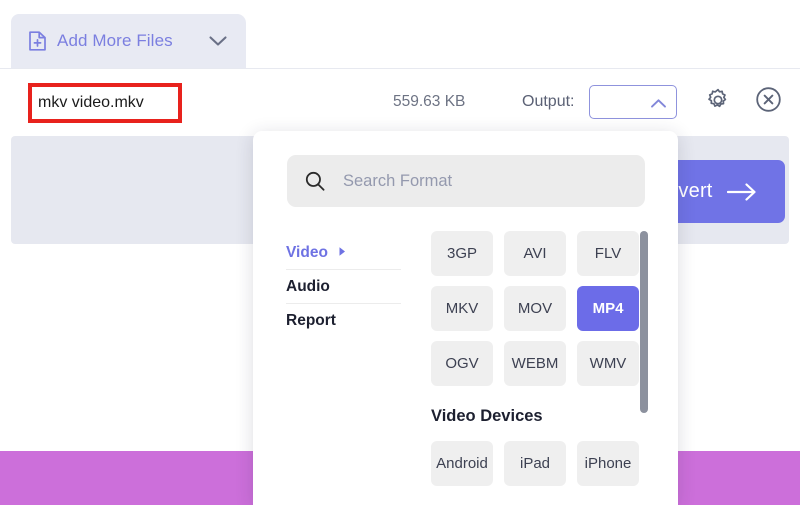 The height and width of the screenshot is (505, 800). I want to click on device-chip: iPad, so click(535, 463).